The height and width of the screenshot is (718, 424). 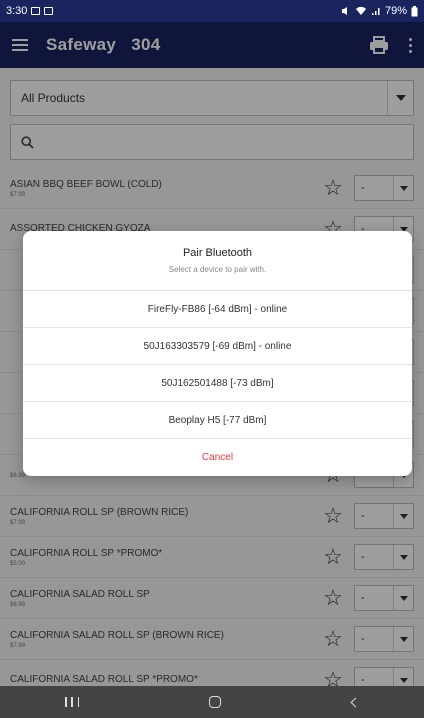 I want to click on status-time: 3:30, so click(x=17, y=11).